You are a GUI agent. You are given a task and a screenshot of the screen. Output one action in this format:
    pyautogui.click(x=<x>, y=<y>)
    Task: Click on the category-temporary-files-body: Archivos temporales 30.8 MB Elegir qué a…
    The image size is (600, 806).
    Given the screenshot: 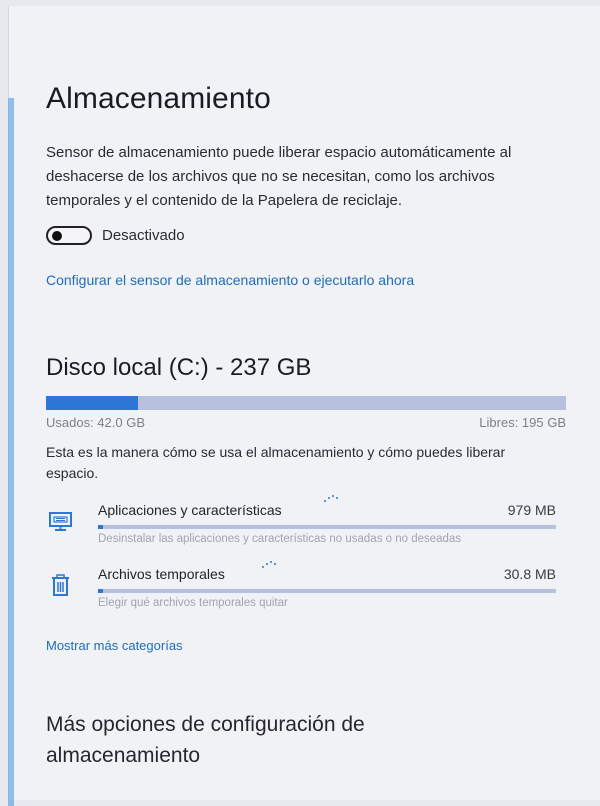 What is the action you would take?
    pyautogui.click(x=327, y=587)
    